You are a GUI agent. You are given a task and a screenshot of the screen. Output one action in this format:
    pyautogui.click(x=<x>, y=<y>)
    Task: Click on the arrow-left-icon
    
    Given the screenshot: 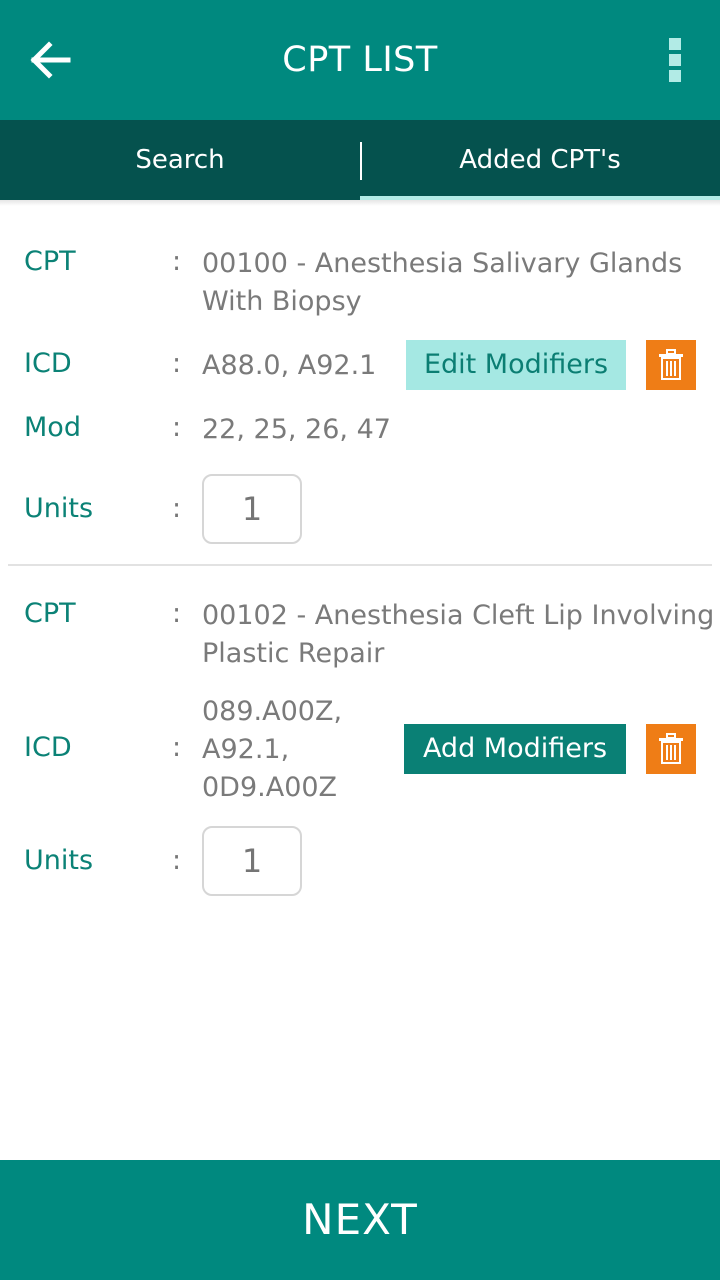 What is the action you would take?
    pyautogui.click(x=50, y=60)
    